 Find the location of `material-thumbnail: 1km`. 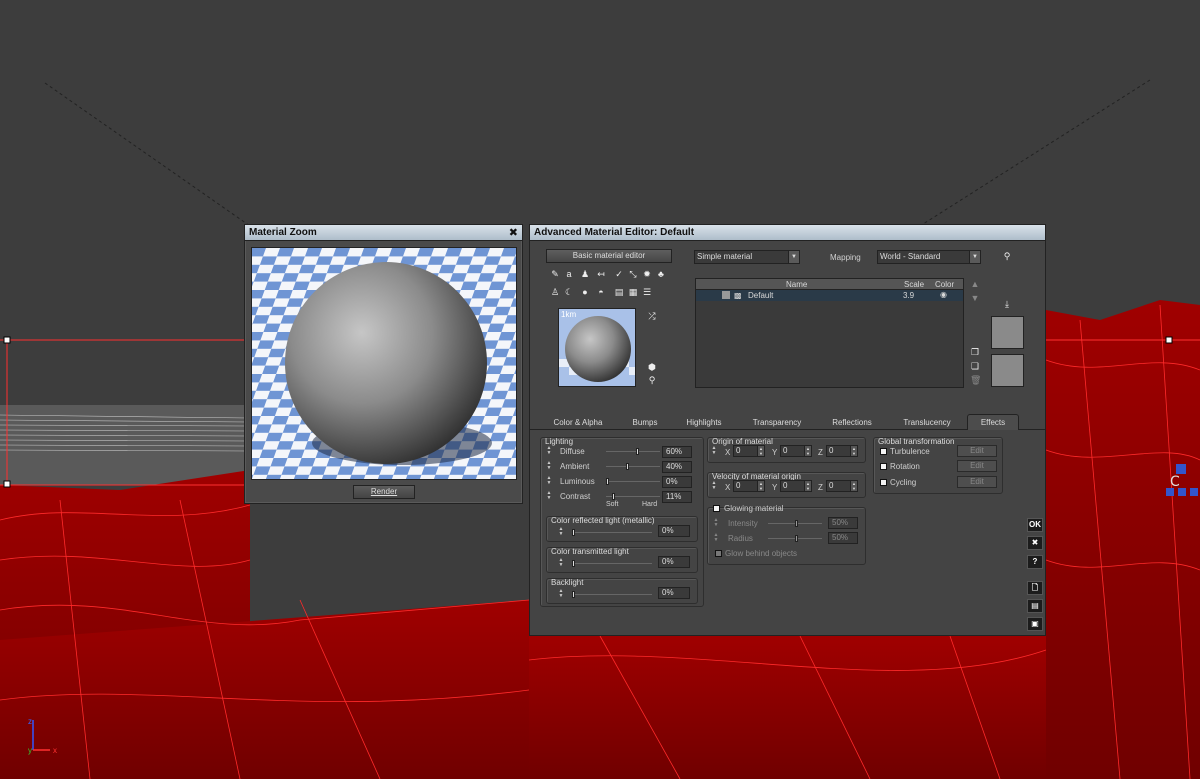

material-thumbnail: 1km is located at coordinates (597, 347).